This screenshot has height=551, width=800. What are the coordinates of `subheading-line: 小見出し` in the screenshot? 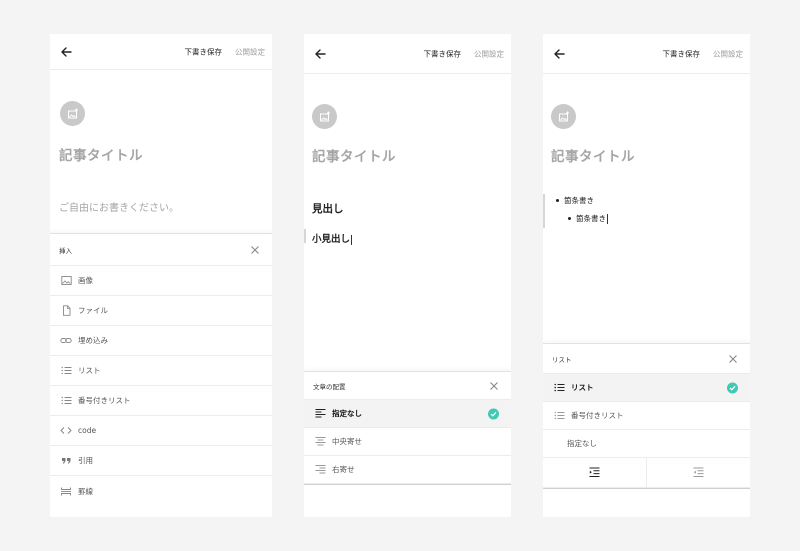 It's located at (332, 238).